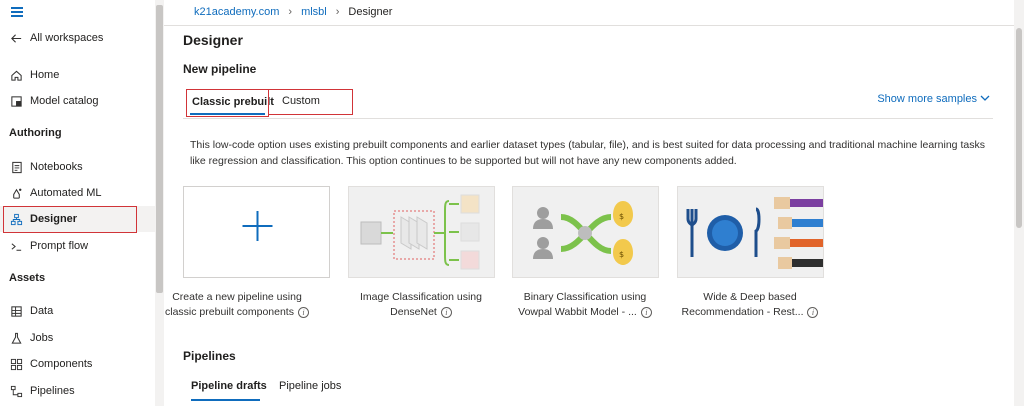  Describe the element at coordinates (413, 312) in the screenshot. I see `card-label-line: DenseNet` at that location.